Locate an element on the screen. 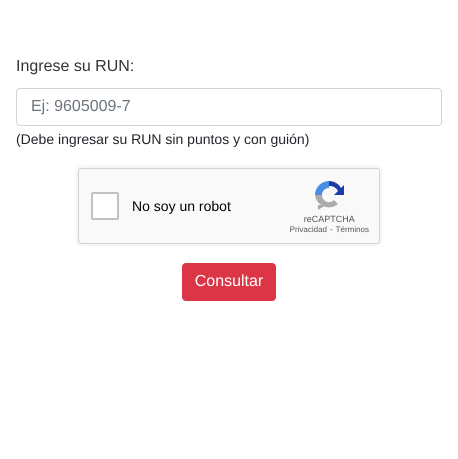 Image resolution: width=458 pixels, height=459 pixels. run-label: Ingrese su RUN: is located at coordinates (76, 67).